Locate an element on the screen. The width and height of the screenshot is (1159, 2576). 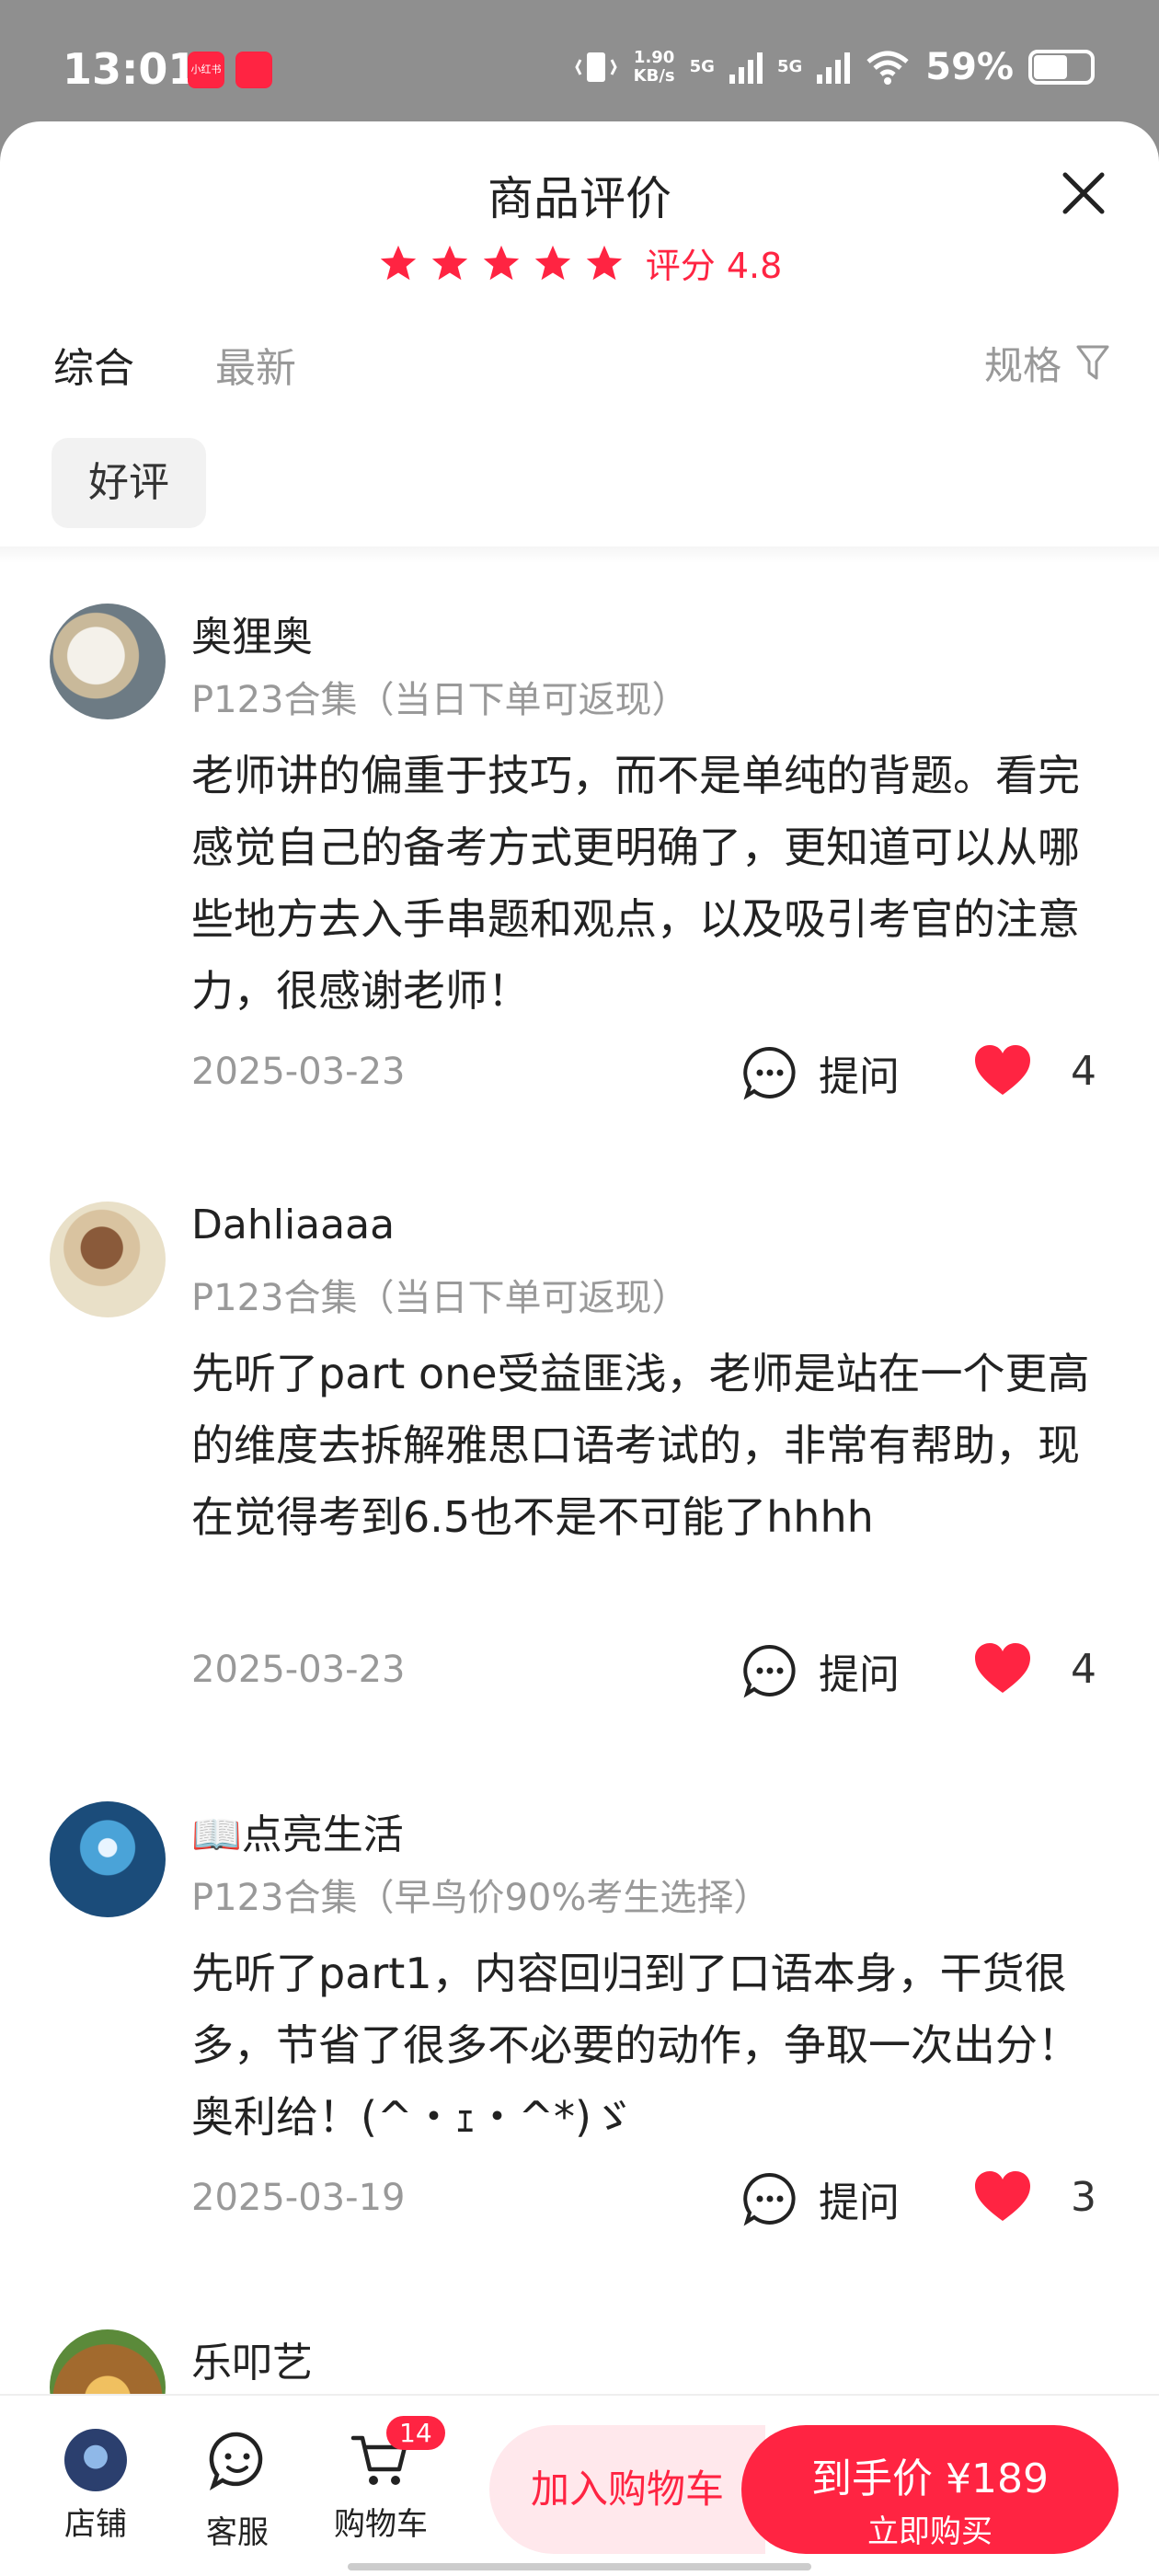
tab-comprehensive: 综合 is located at coordinates (93, 364).